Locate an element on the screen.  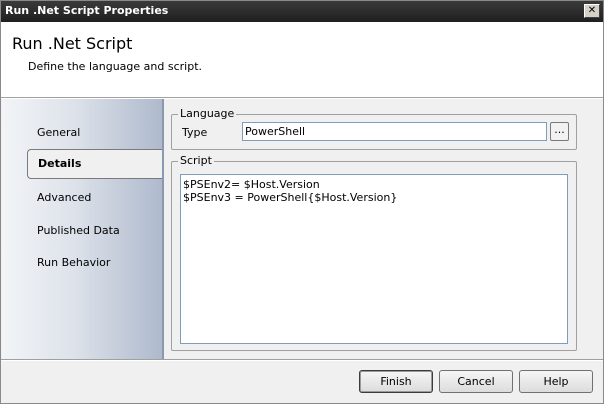
sidebar-item-published-data: Published Data is located at coordinates (78, 230).